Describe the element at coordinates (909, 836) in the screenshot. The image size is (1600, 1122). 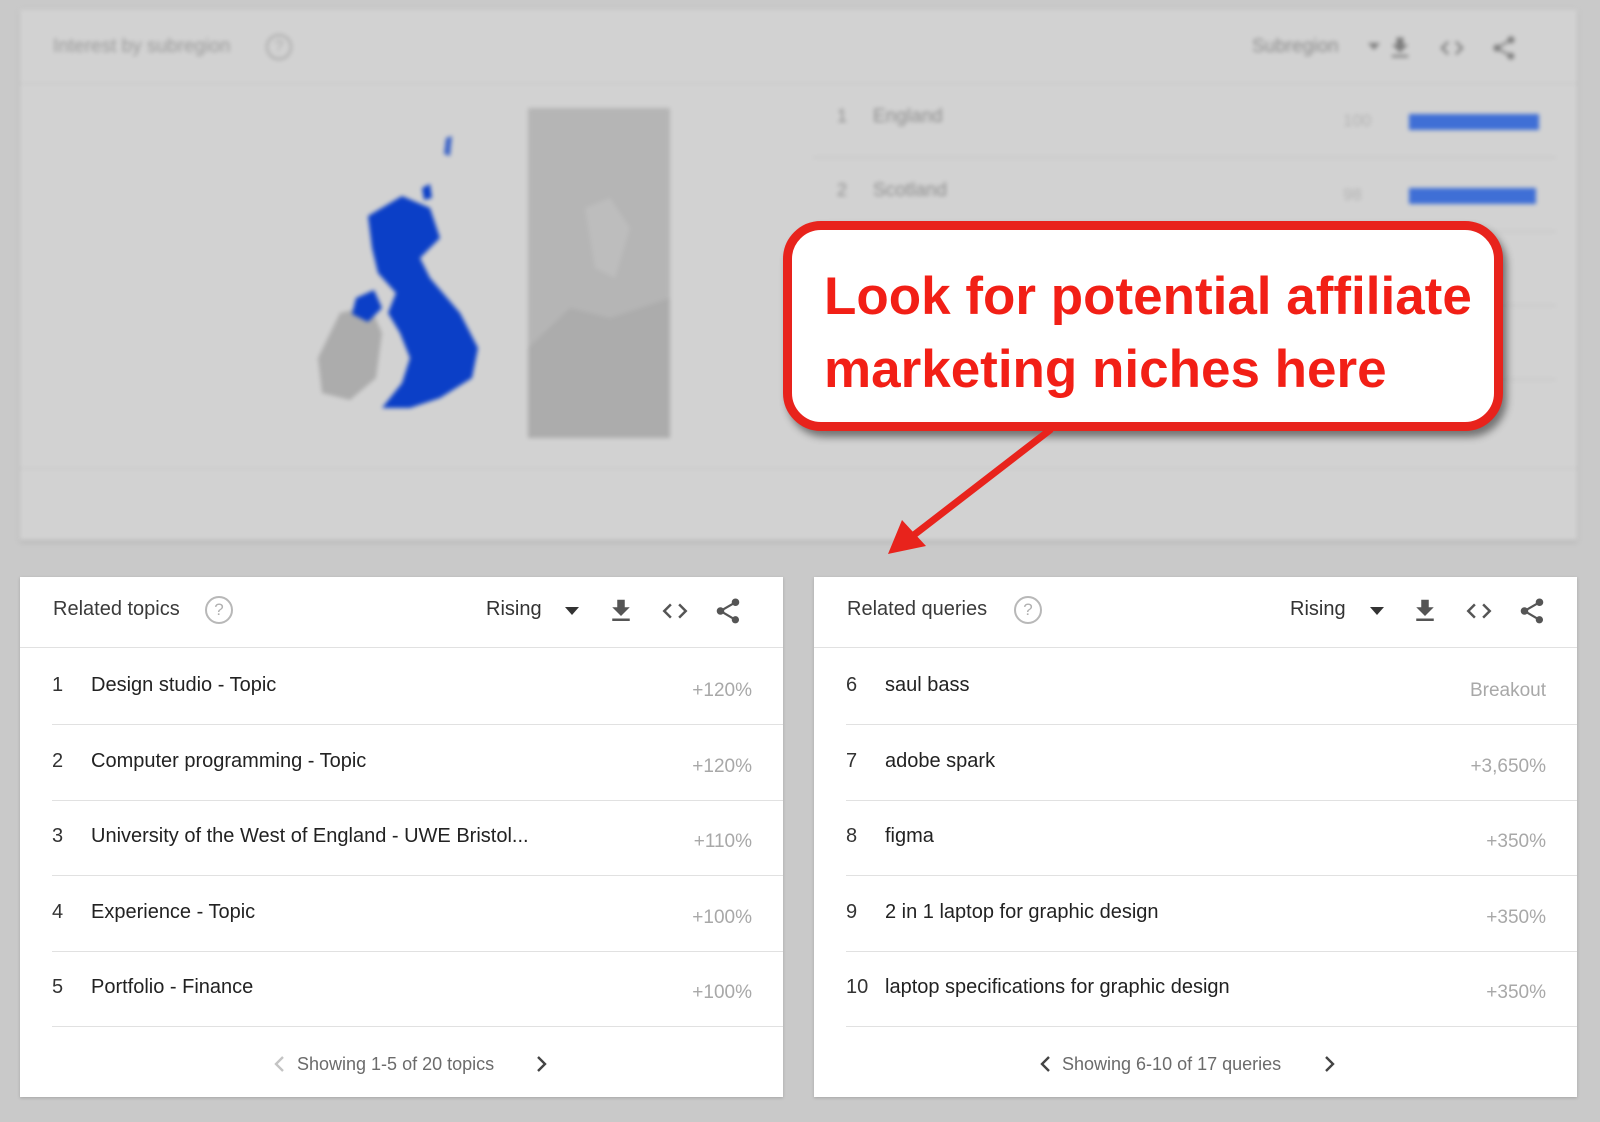
I see `row-label: figma` at that location.